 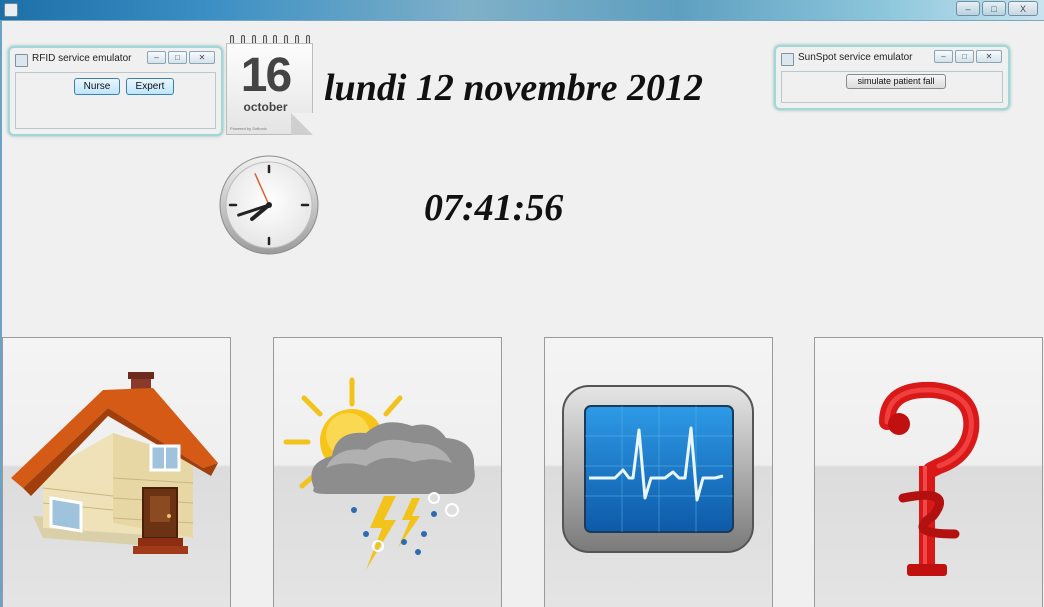 What do you see at coordinates (248, 128) in the screenshot?
I see `calendar-footer: Powered by Softonic` at bounding box center [248, 128].